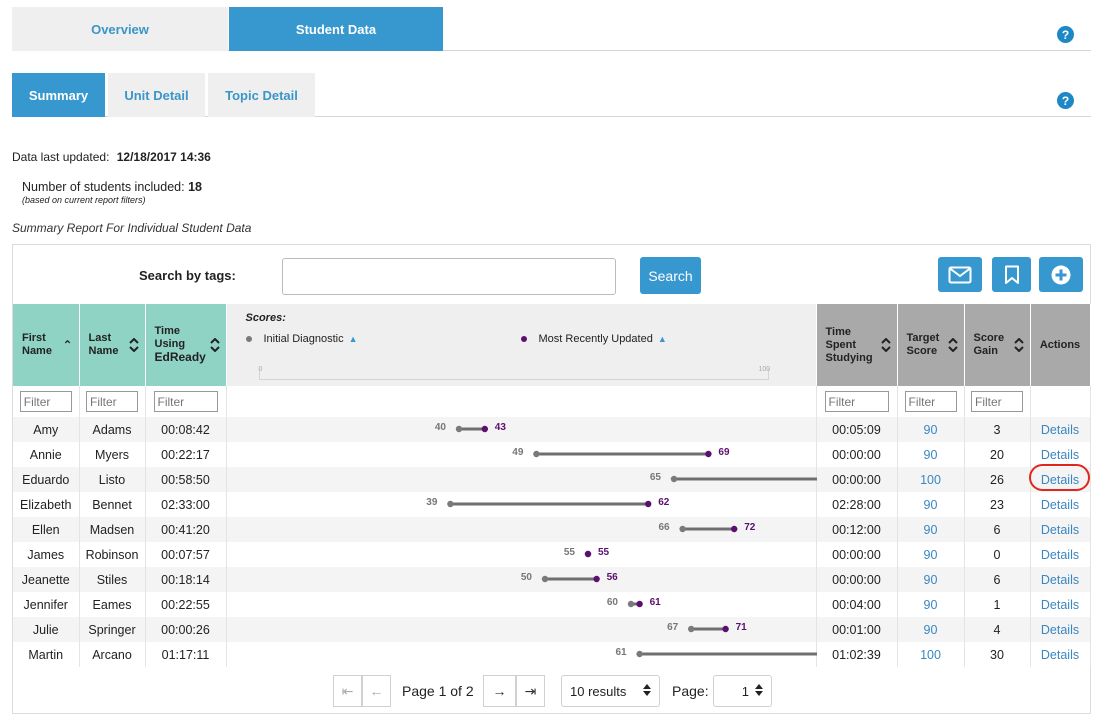 The height and width of the screenshot is (722, 1113). Describe the element at coordinates (997, 454) in the screenshot. I see `score-gain-cell: 20` at that location.